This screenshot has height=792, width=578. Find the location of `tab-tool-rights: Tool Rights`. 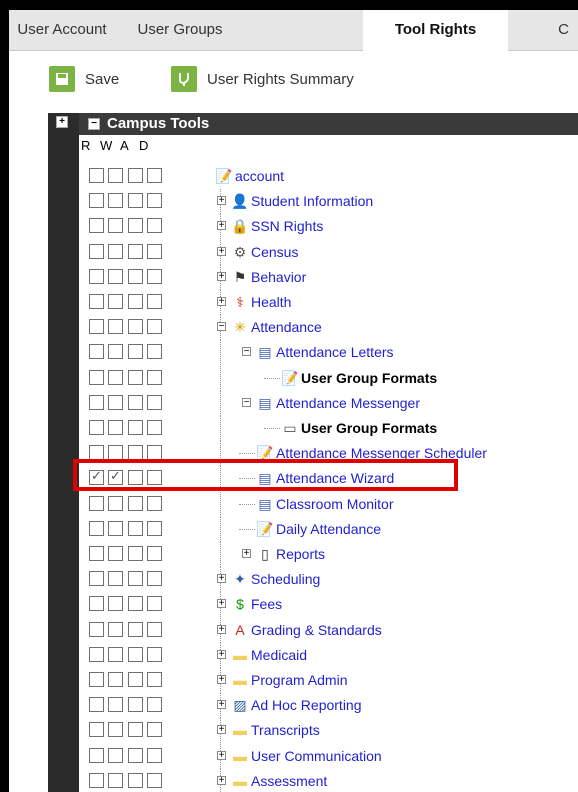

tab-tool-rights: Tool Rights is located at coordinates (435, 30).